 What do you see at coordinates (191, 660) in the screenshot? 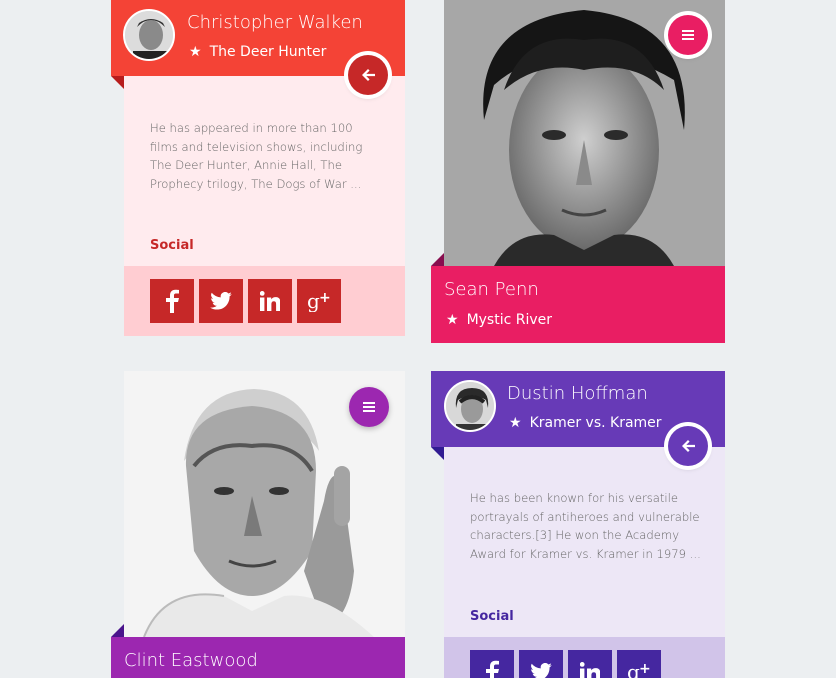
I see `actor-name: Clint Eastwood` at bounding box center [191, 660].